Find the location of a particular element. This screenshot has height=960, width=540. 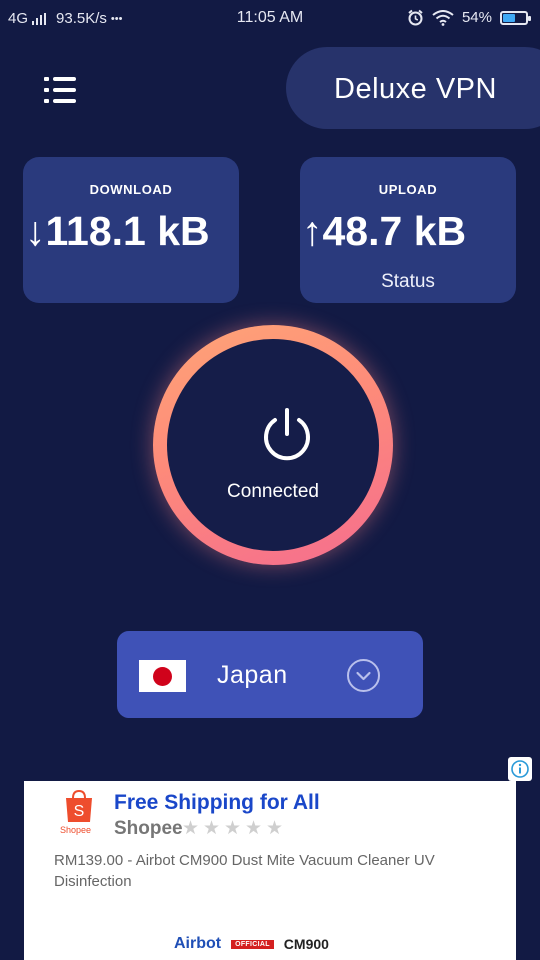

connection-status: Connected is located at coordinates (273, 491).